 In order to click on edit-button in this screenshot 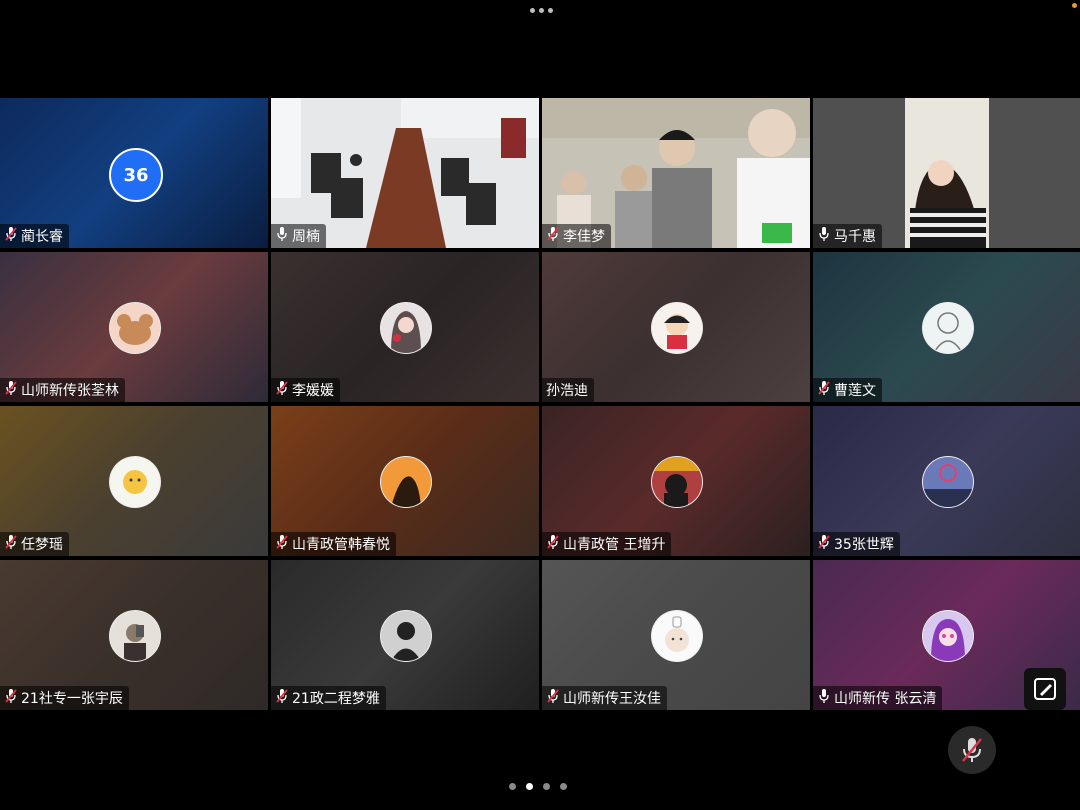, I will do `click(1045, 689)`.